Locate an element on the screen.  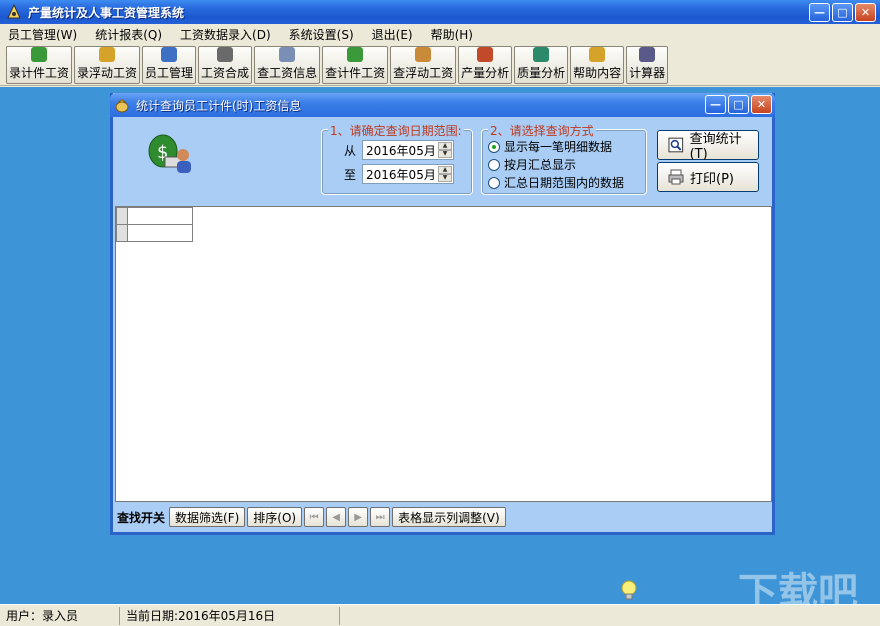
toolbar-button-help: 帮助内容 is located at coordinates (597, 64).